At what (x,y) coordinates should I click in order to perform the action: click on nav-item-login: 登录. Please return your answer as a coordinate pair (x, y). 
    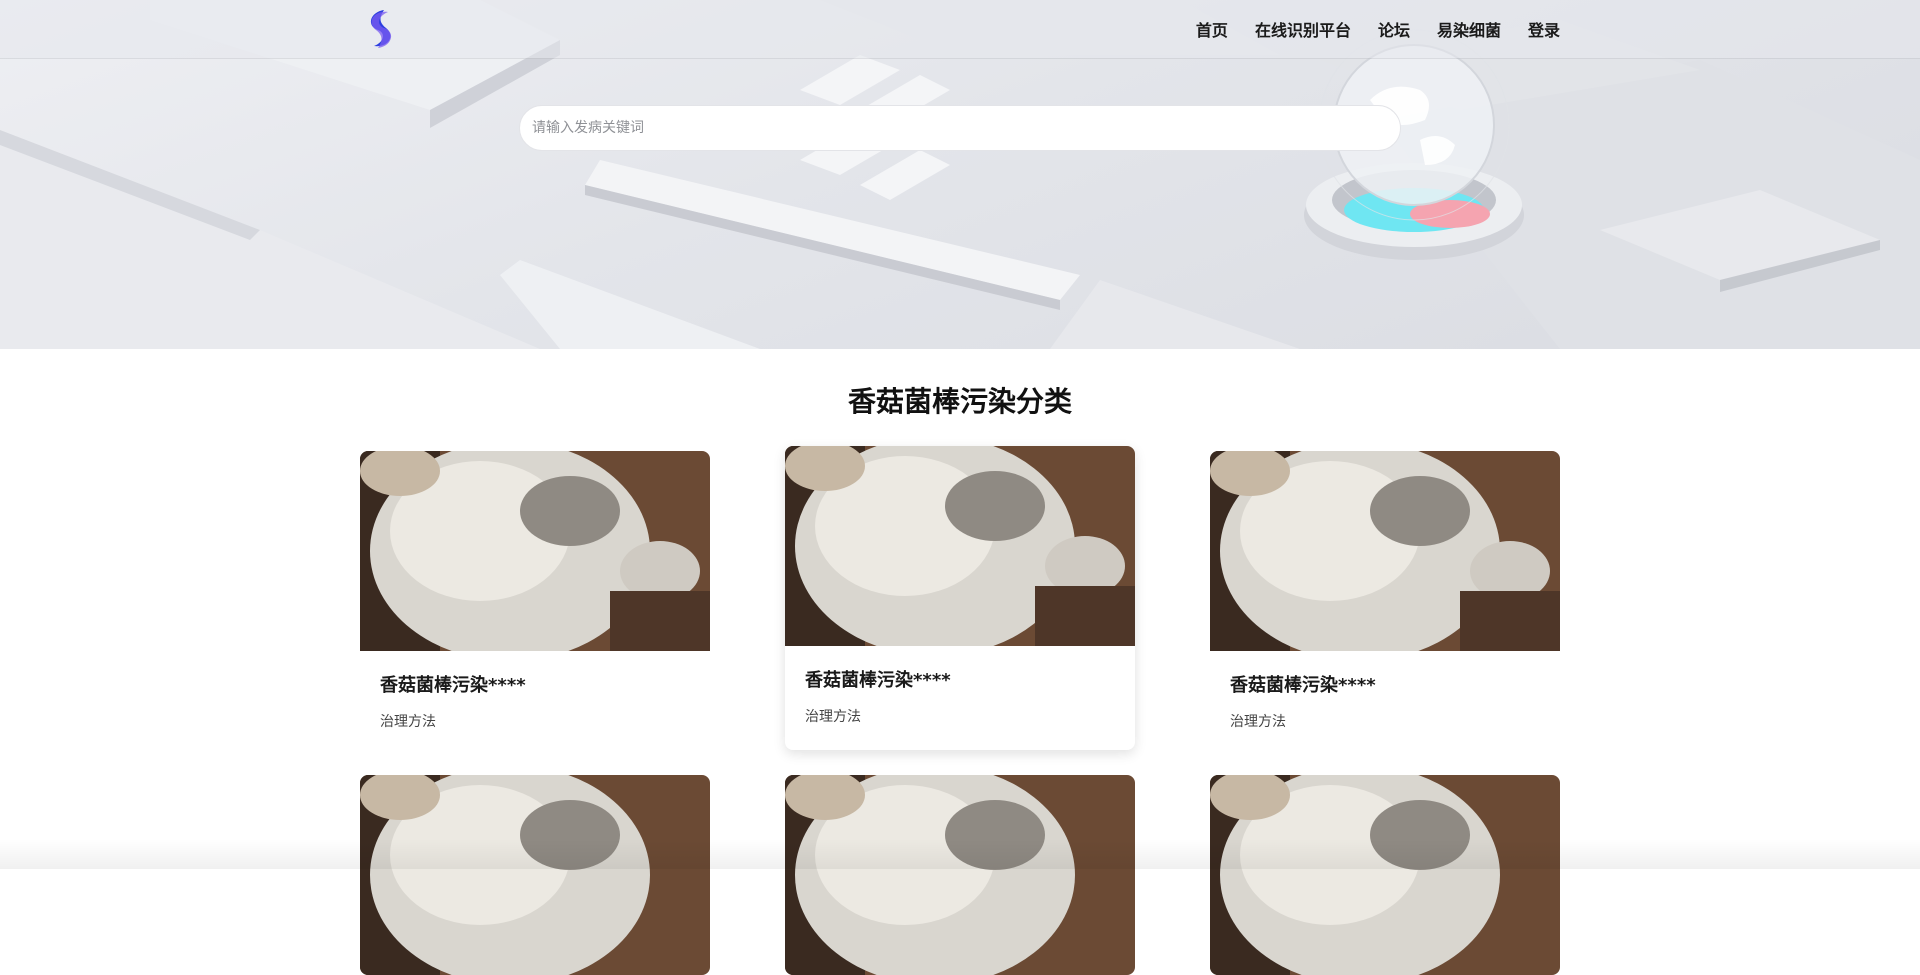
    Looking at the image, I should click on (1544, 29).